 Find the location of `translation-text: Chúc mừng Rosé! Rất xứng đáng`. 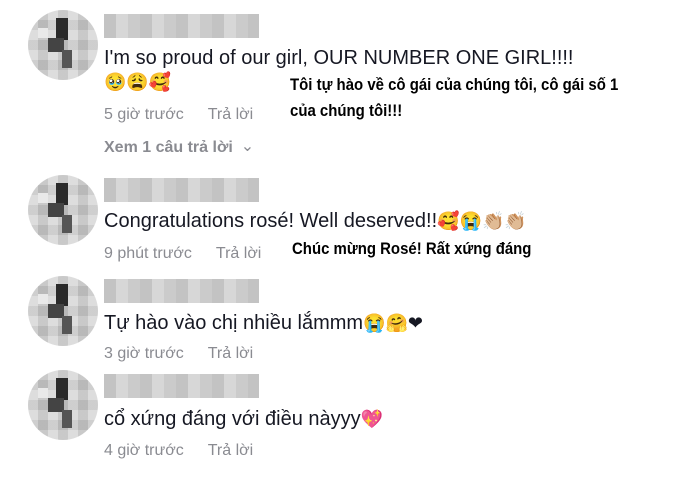

translation-text: Chúc mừng Rosé! Rất xứng đáng is located at coordinates (411, 249).